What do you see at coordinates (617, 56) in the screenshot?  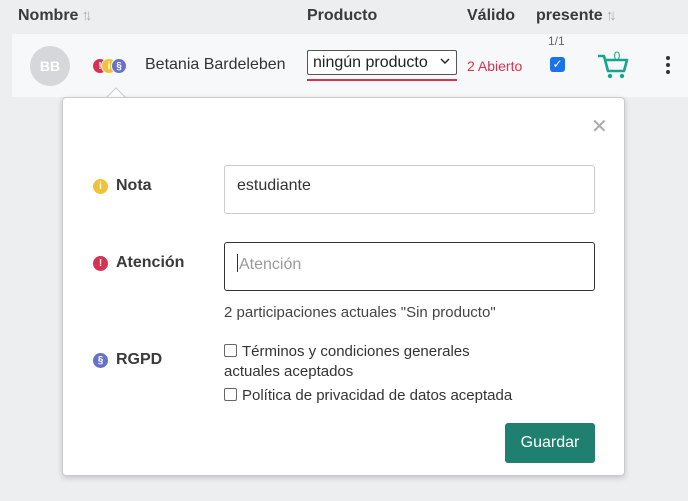 I see `cart-count: 0` at bounding box center [617, 56].